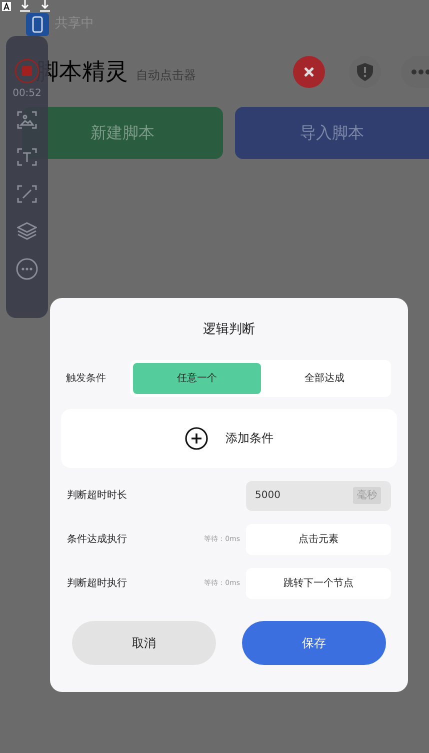 Image resolution: width=429 pixels, height=753 pixels. I want to click on close-icon, so click(309, 72).